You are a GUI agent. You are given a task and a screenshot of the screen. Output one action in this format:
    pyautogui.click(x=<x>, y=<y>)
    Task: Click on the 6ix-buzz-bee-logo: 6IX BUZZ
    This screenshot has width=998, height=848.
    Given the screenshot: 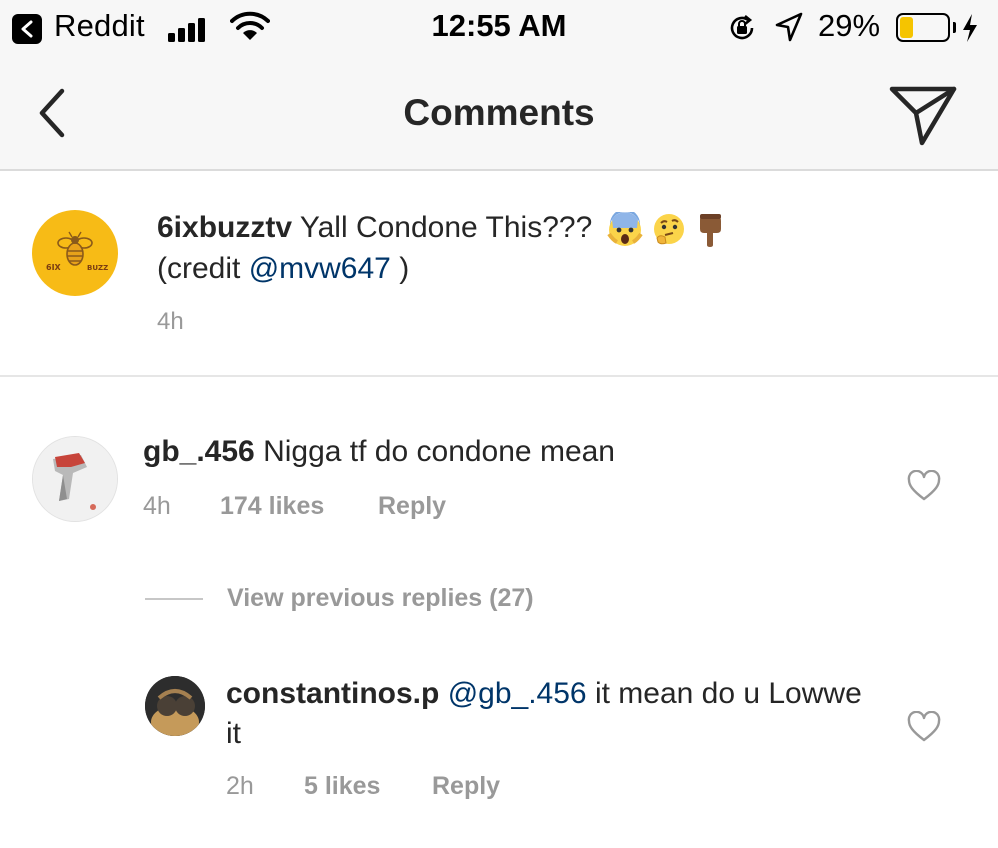 What is the action you would take?
    pyautogui.click(x=77, y=251)
    